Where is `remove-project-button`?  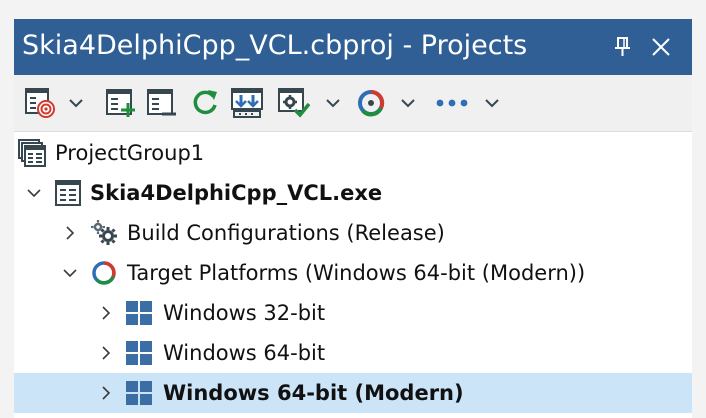
remove-project-button is located at coordinates (162, 103).